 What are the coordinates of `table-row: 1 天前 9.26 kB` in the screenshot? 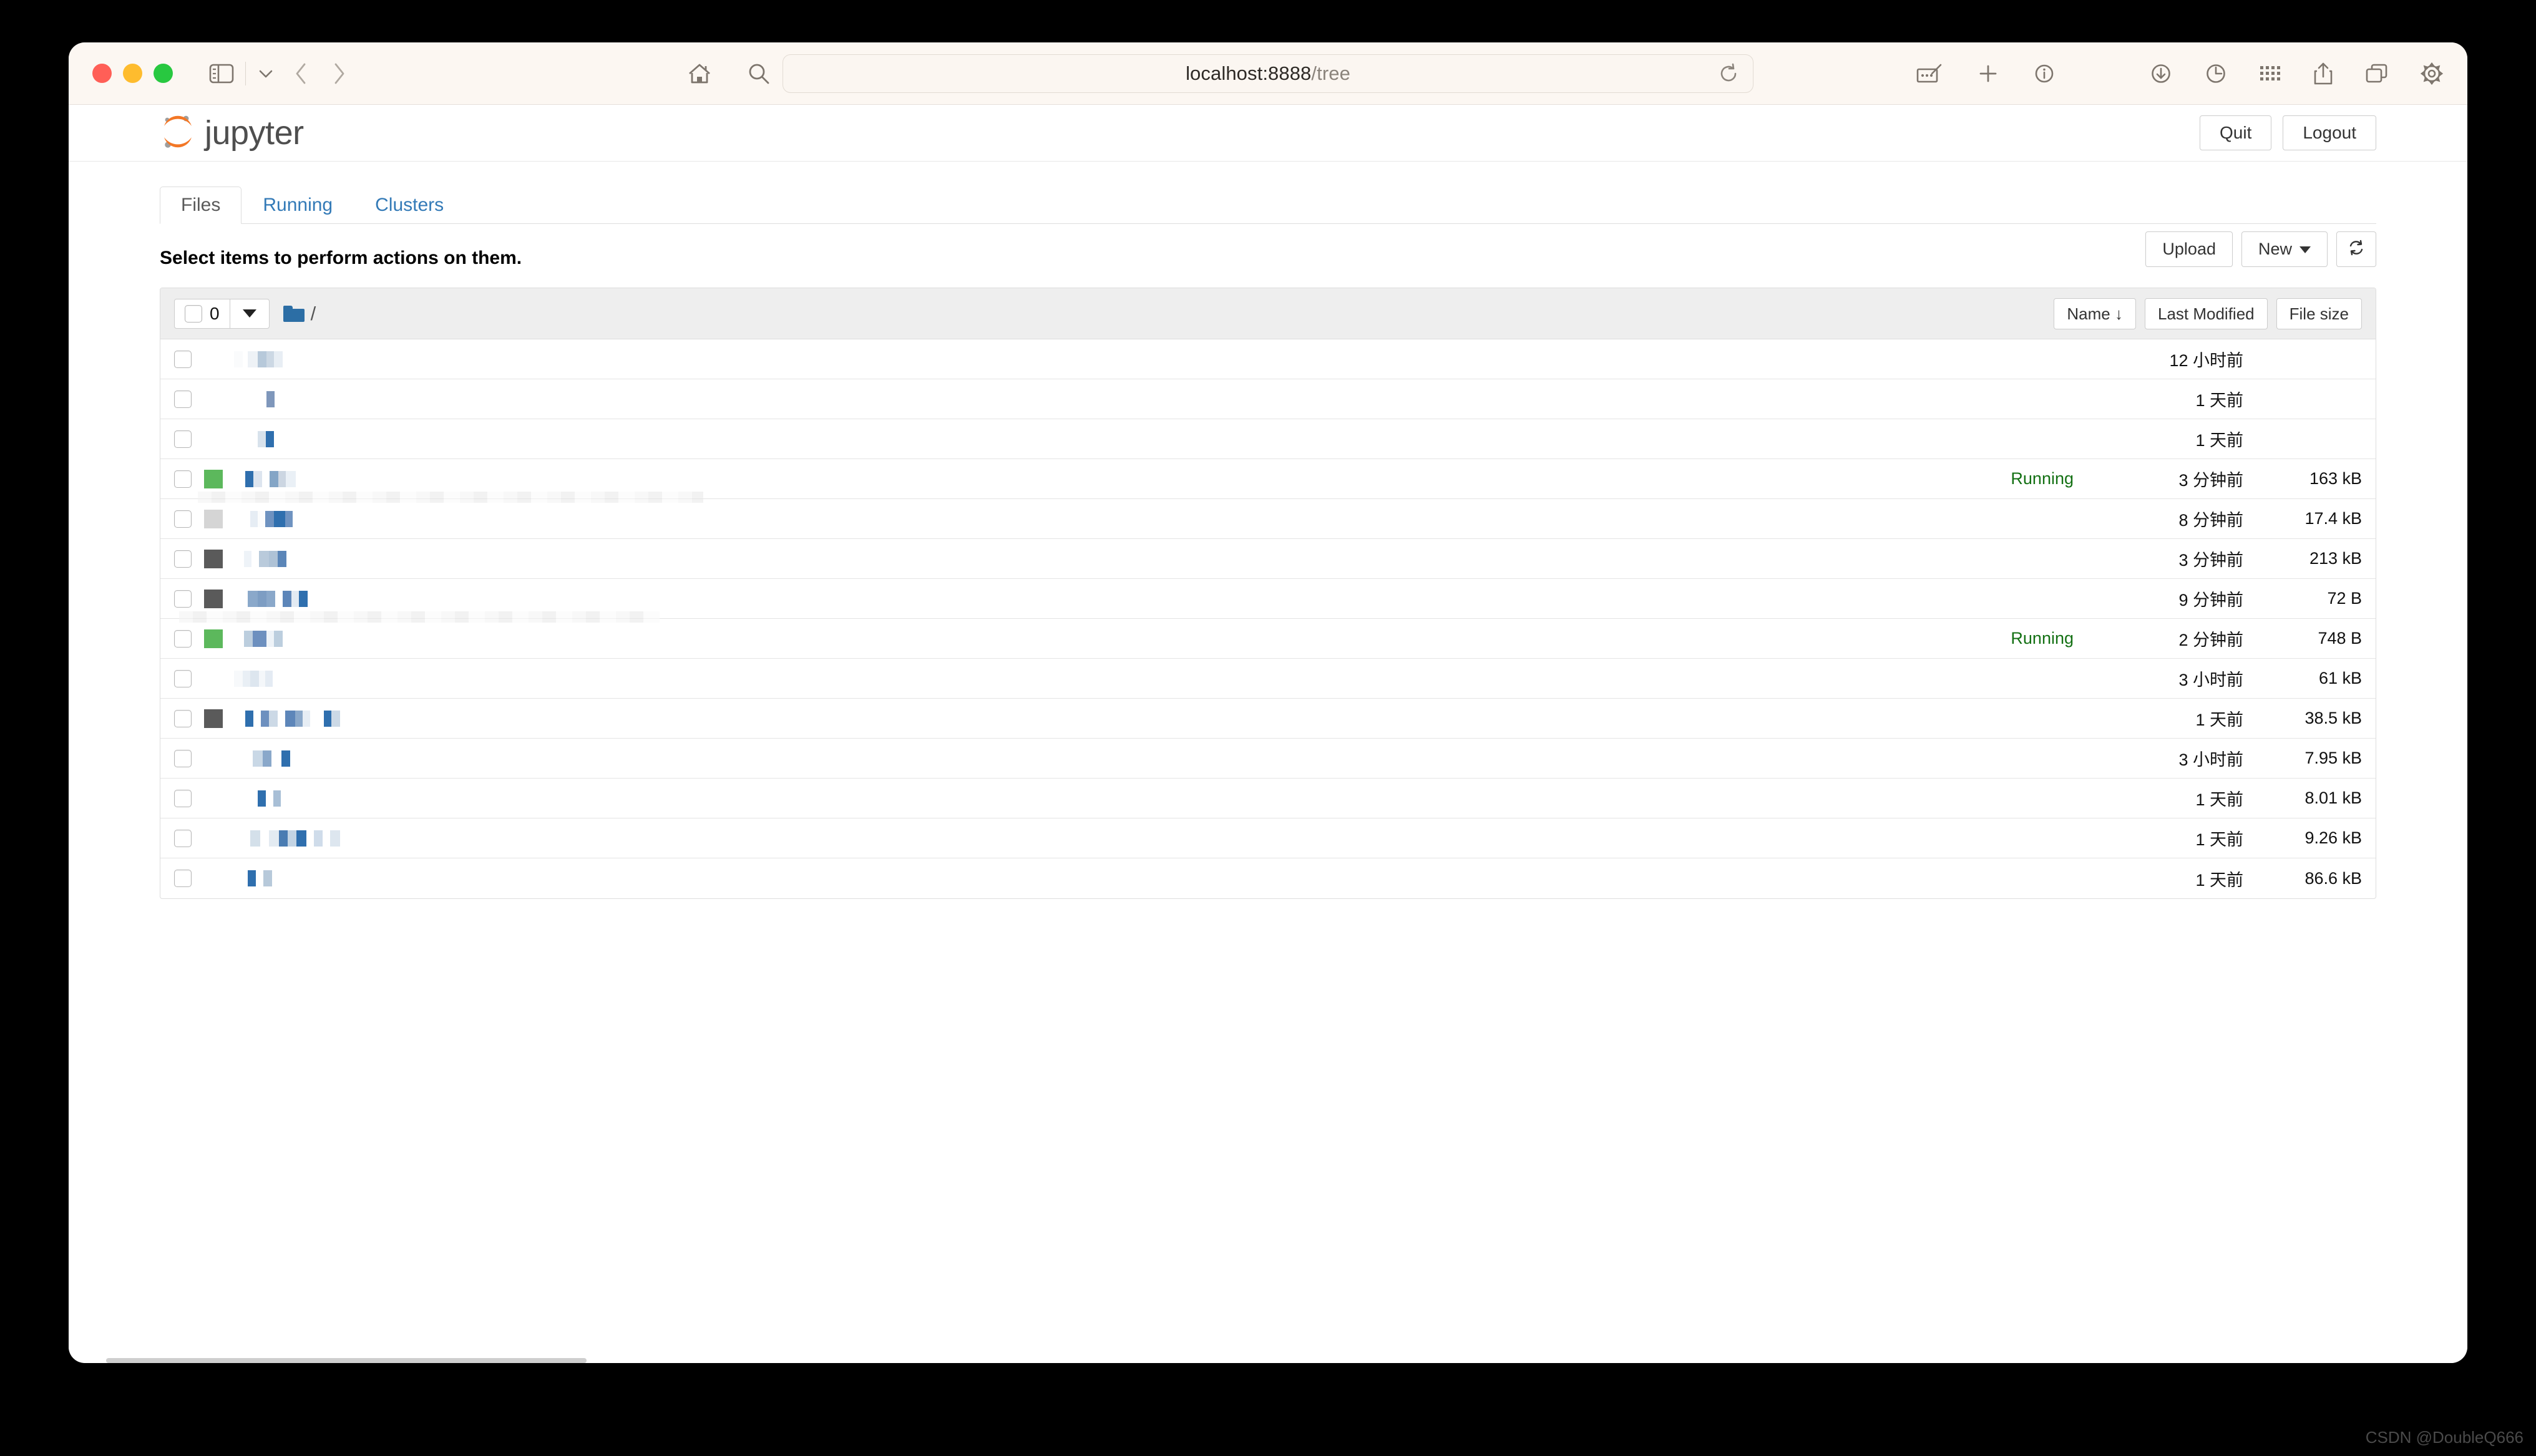 It's located at (1268, 838).